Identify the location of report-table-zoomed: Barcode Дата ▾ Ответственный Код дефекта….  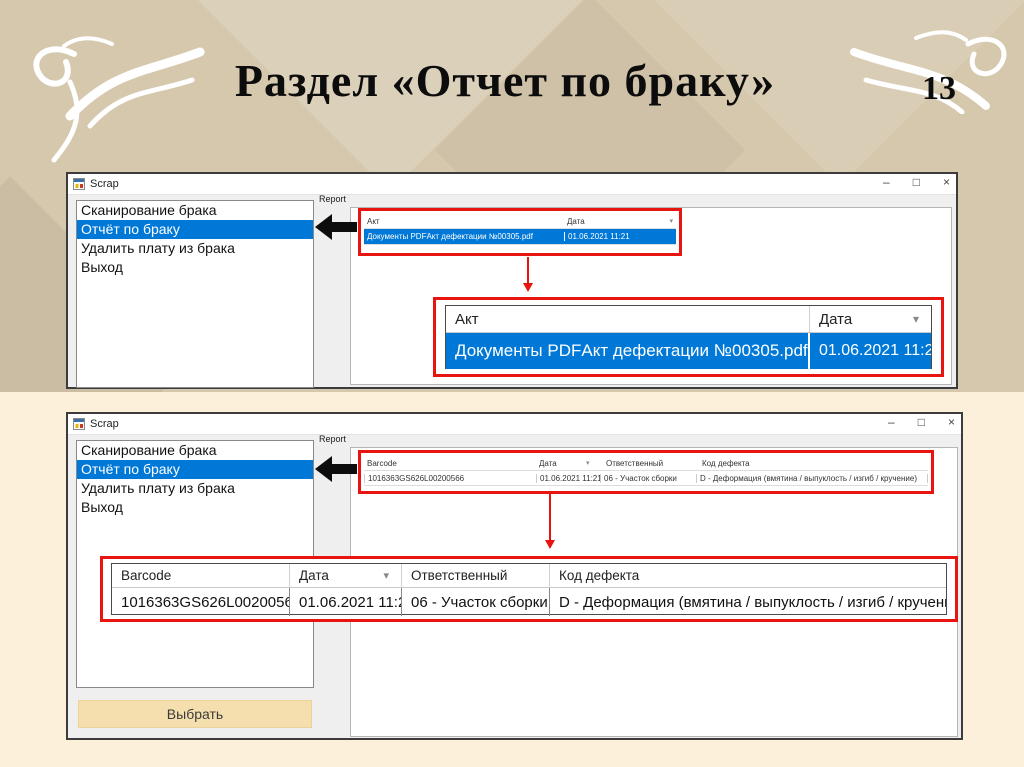
(529, 589).